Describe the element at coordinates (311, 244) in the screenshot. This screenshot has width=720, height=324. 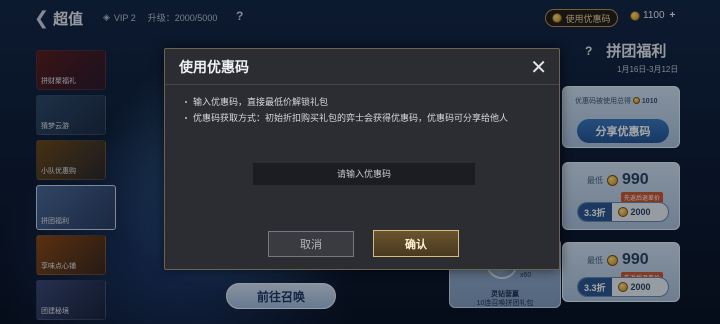
I see `cancel-button: 取消` at that location.